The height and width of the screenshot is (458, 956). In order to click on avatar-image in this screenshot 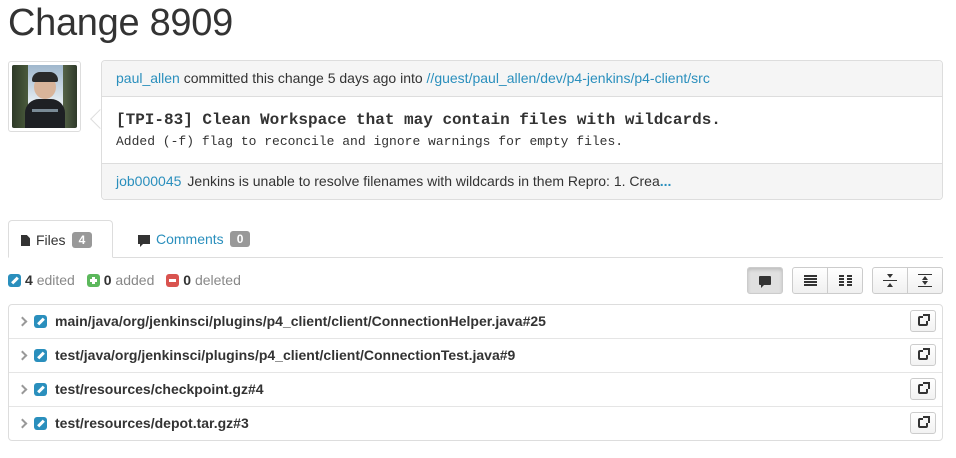, I will do `click(44, 96)`.